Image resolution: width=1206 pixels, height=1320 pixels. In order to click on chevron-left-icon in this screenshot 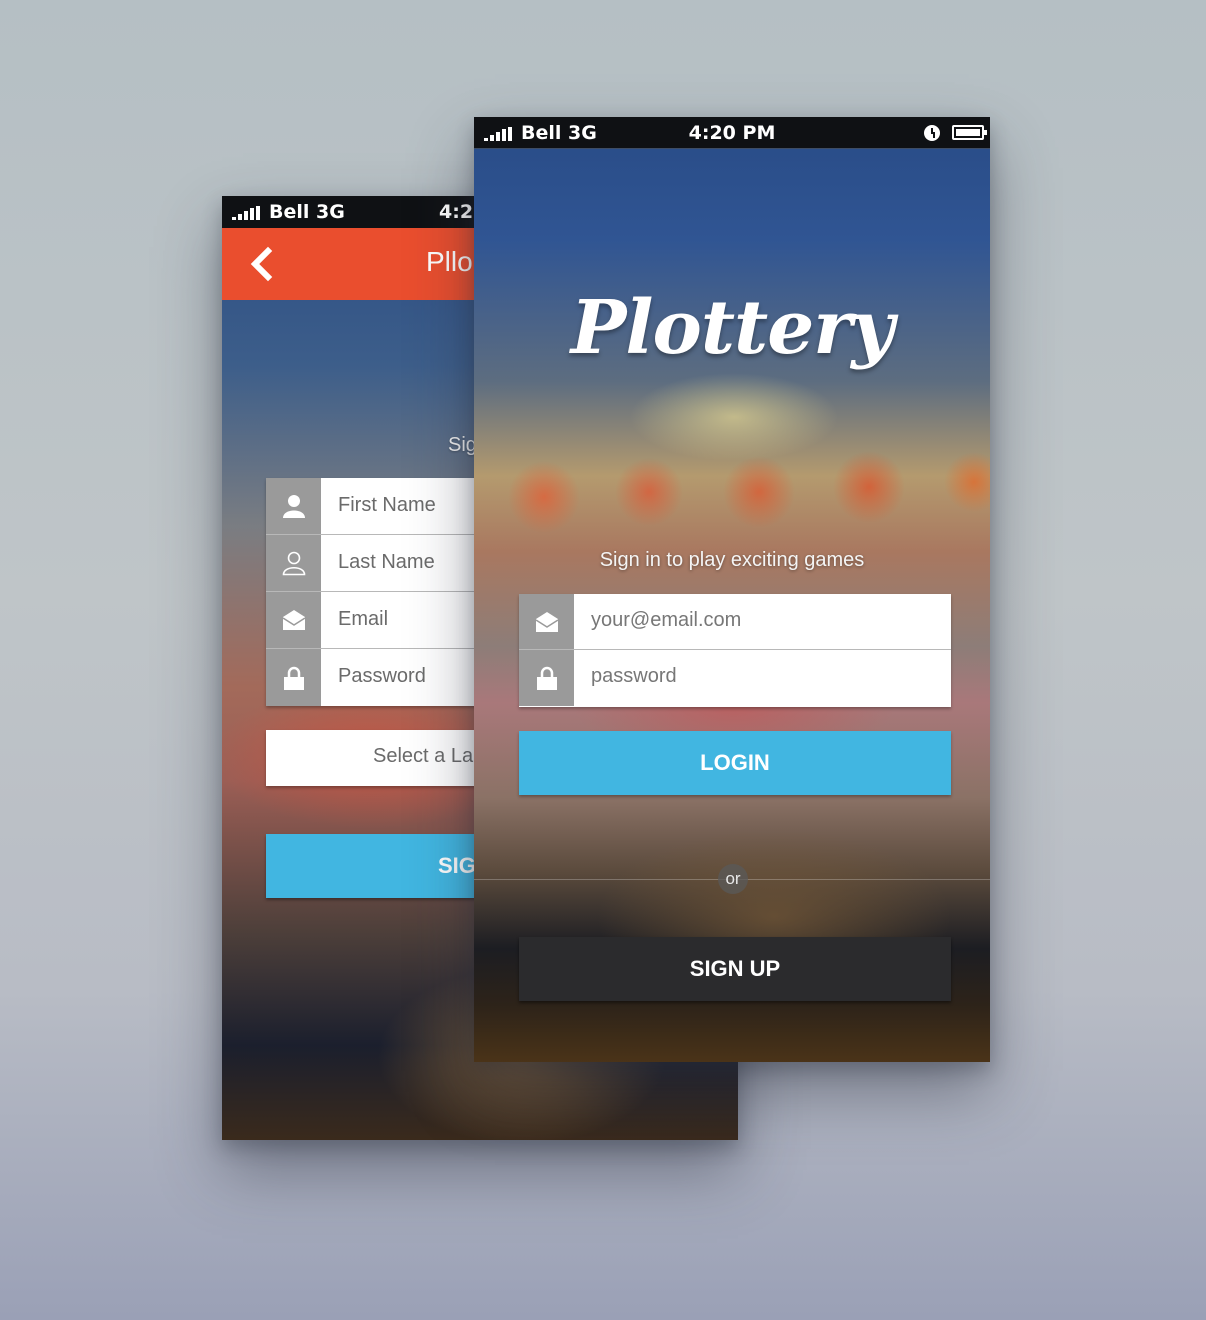, I will do `click(261, 264)`.